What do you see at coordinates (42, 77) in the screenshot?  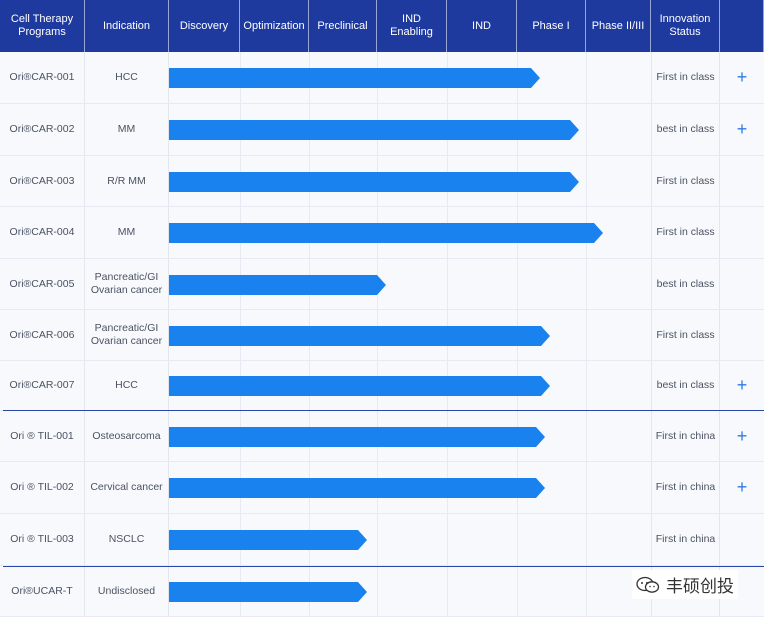 I see `program-name: Ori®CAR-001` at bounding box center [42, 77].